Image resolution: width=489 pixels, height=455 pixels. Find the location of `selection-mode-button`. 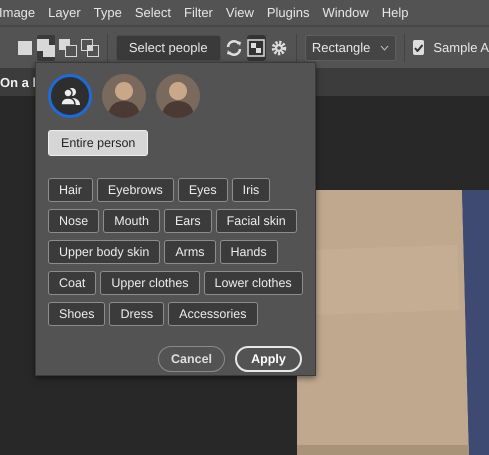

selection-mode-button is located at coordinates (46, 47).